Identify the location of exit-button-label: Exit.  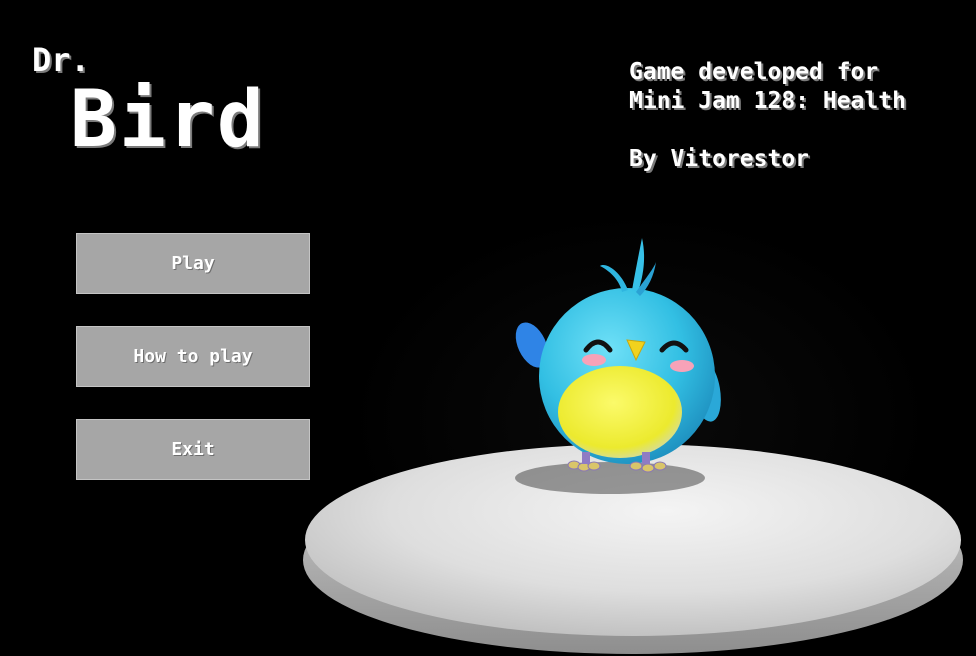
(193, 449).